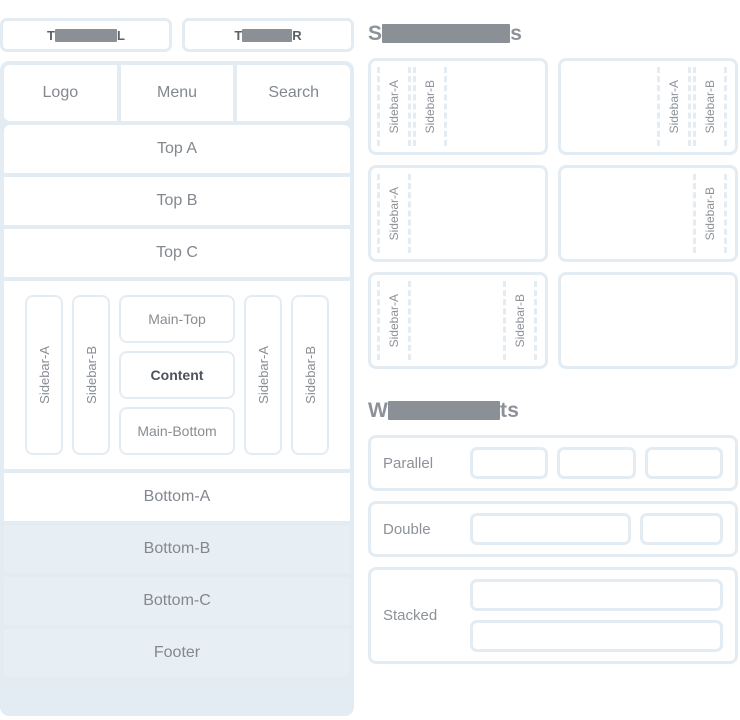 This screenshot has width=740, height=720. Describe the element at coordinates (516, 33) in the screenshot. I see `sidebar-layouts-title-suffix: s` at that location.